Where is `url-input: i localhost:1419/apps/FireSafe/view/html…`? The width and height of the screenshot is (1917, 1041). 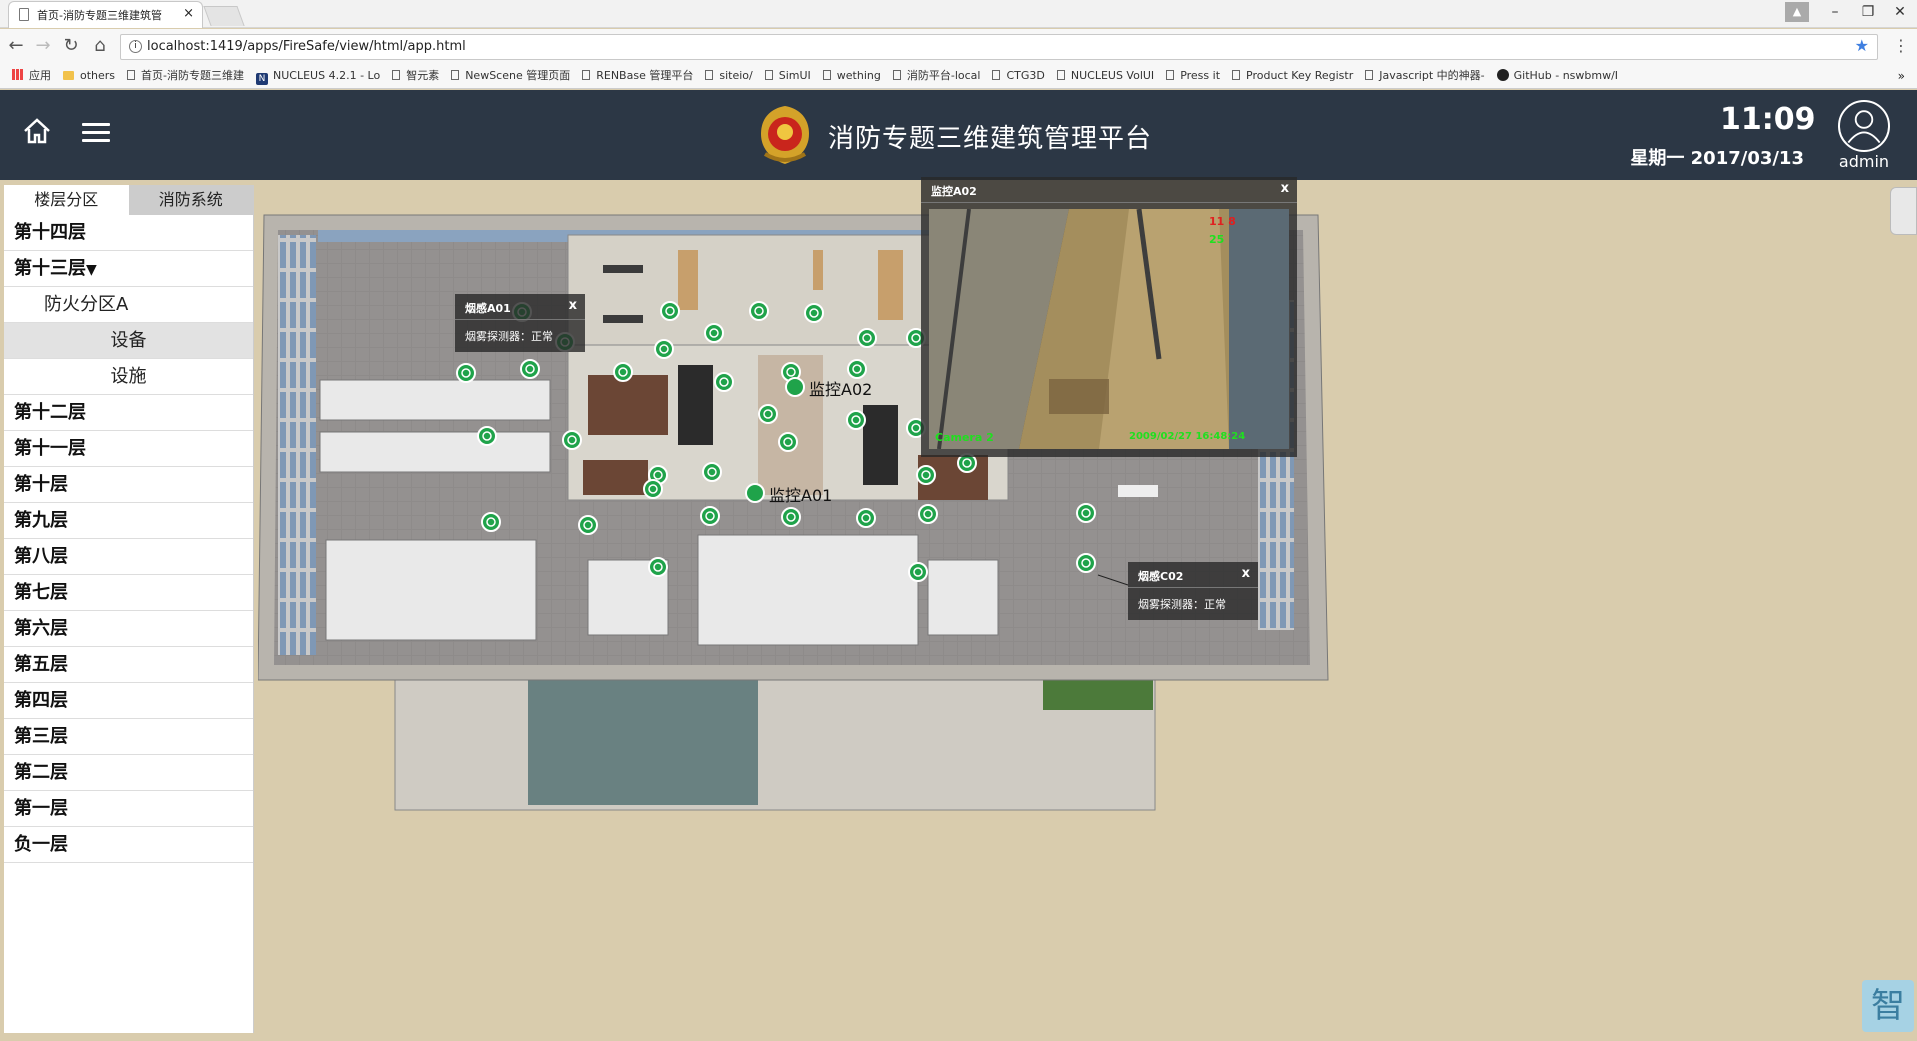
url-input: i localhost:1419/apps/FireSafe/view/html… is located at coordinates (999, 47).